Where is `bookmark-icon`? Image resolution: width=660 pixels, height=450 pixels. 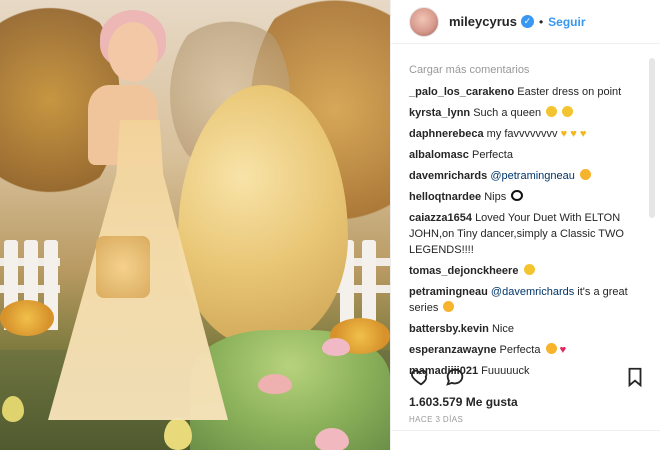
bookmark-icon is located at coordinates (635, 377).